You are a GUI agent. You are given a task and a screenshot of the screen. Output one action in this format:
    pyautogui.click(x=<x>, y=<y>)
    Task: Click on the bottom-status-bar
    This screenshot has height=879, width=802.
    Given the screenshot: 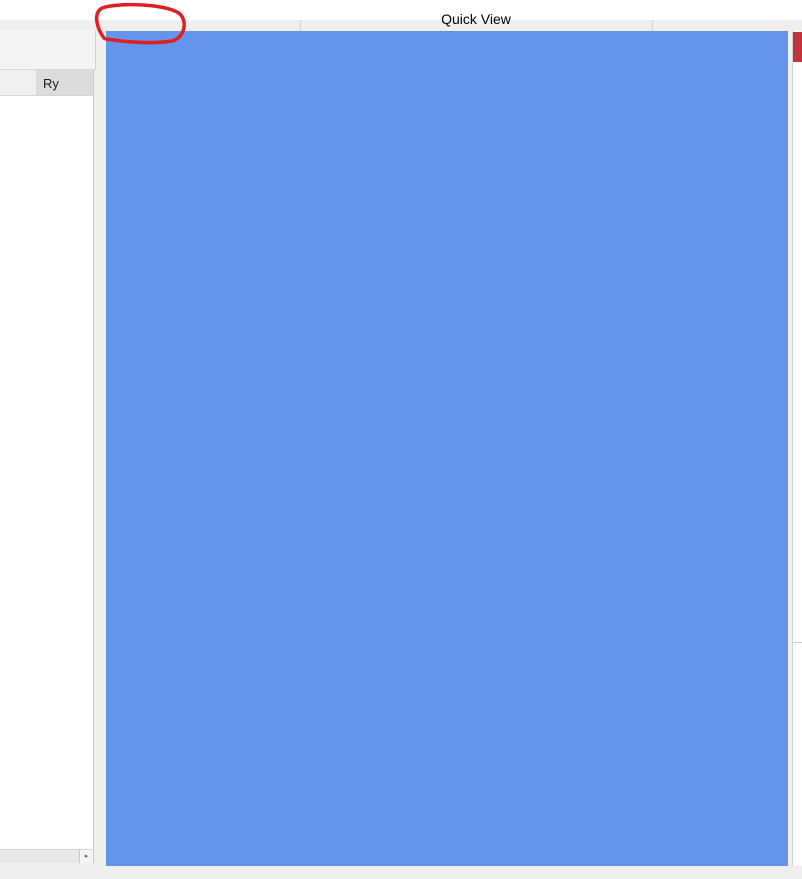 What is the action you would take?
    pyautogui.click(x=401, y=872)
    